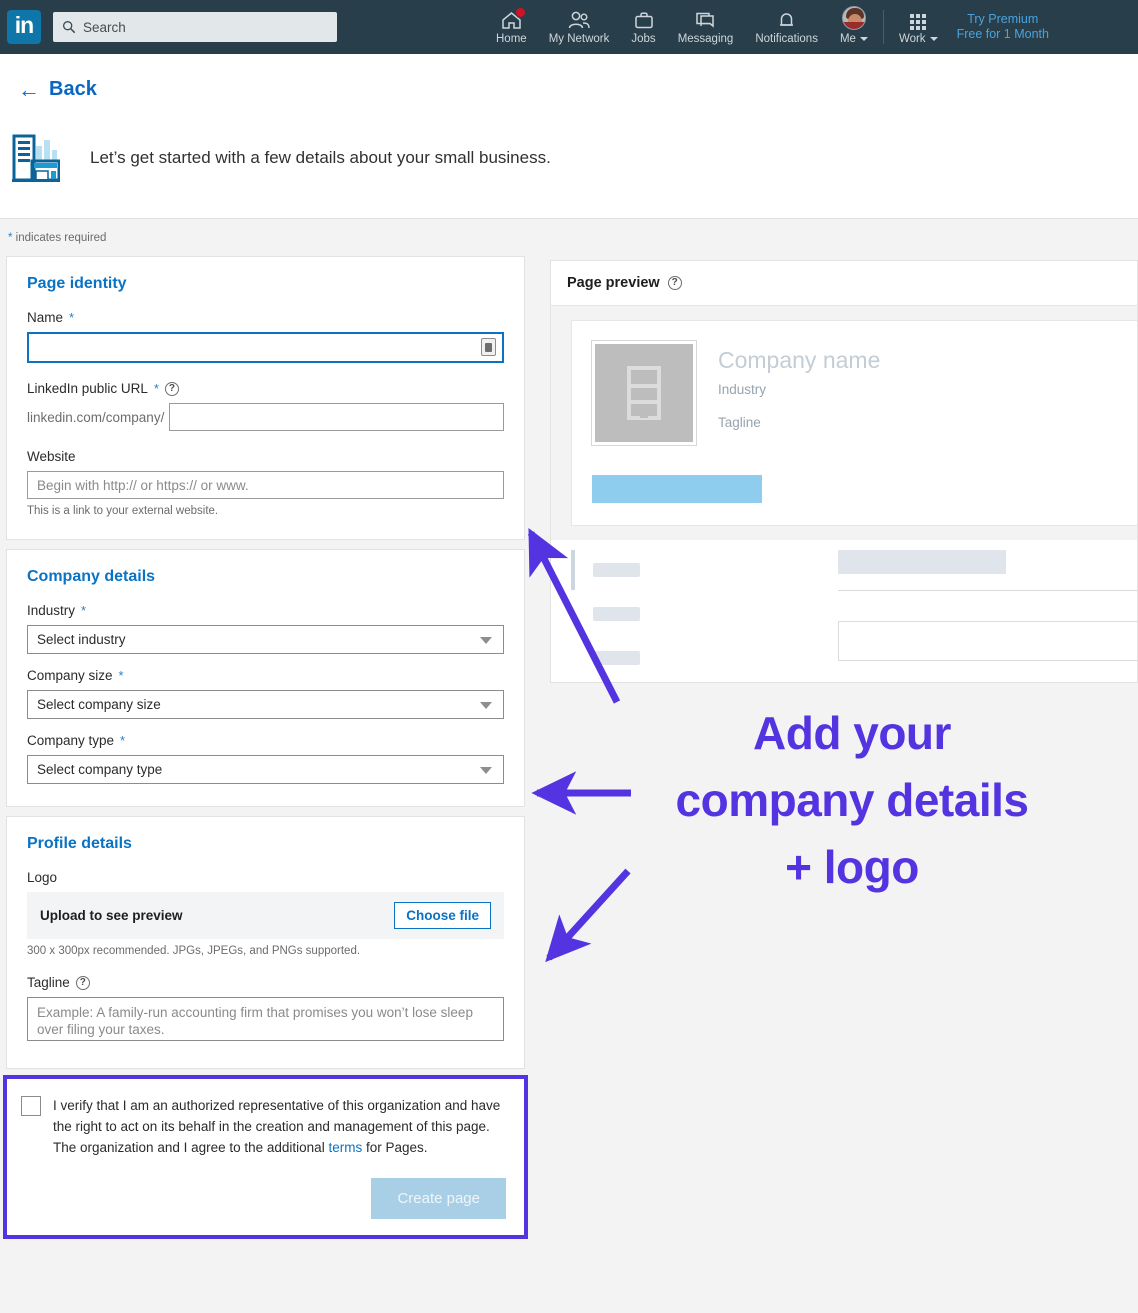 This screenshot has height=1313, width=1138. What do you see at coordinates (987, 641) in the screenshot?
I see `skeleton-white-card` at bounding box center [987, 641].